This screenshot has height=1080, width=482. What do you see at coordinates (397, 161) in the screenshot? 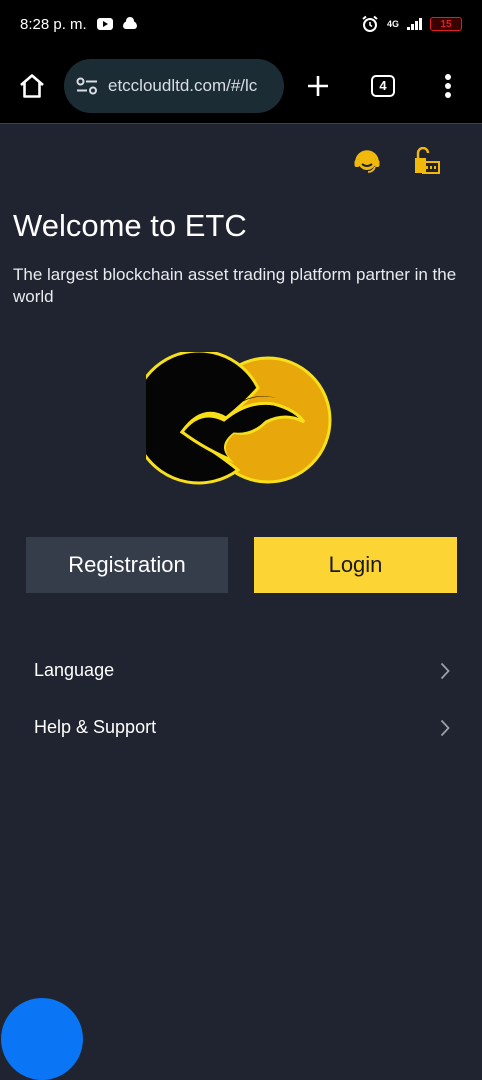
I see `header-actions` at bounding box center [397, 161].